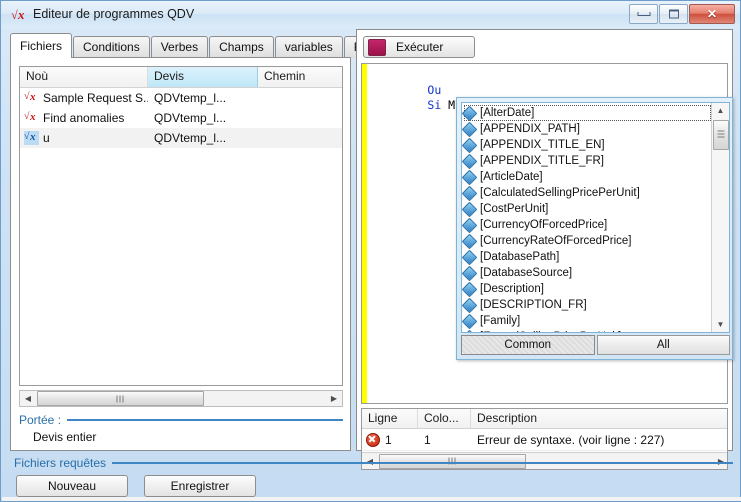 This screenshot has width=741, height=502. Describe the element at coordinates (390, 418) in the screenshot. I see `column-header-ligne: Ligne` at that location.